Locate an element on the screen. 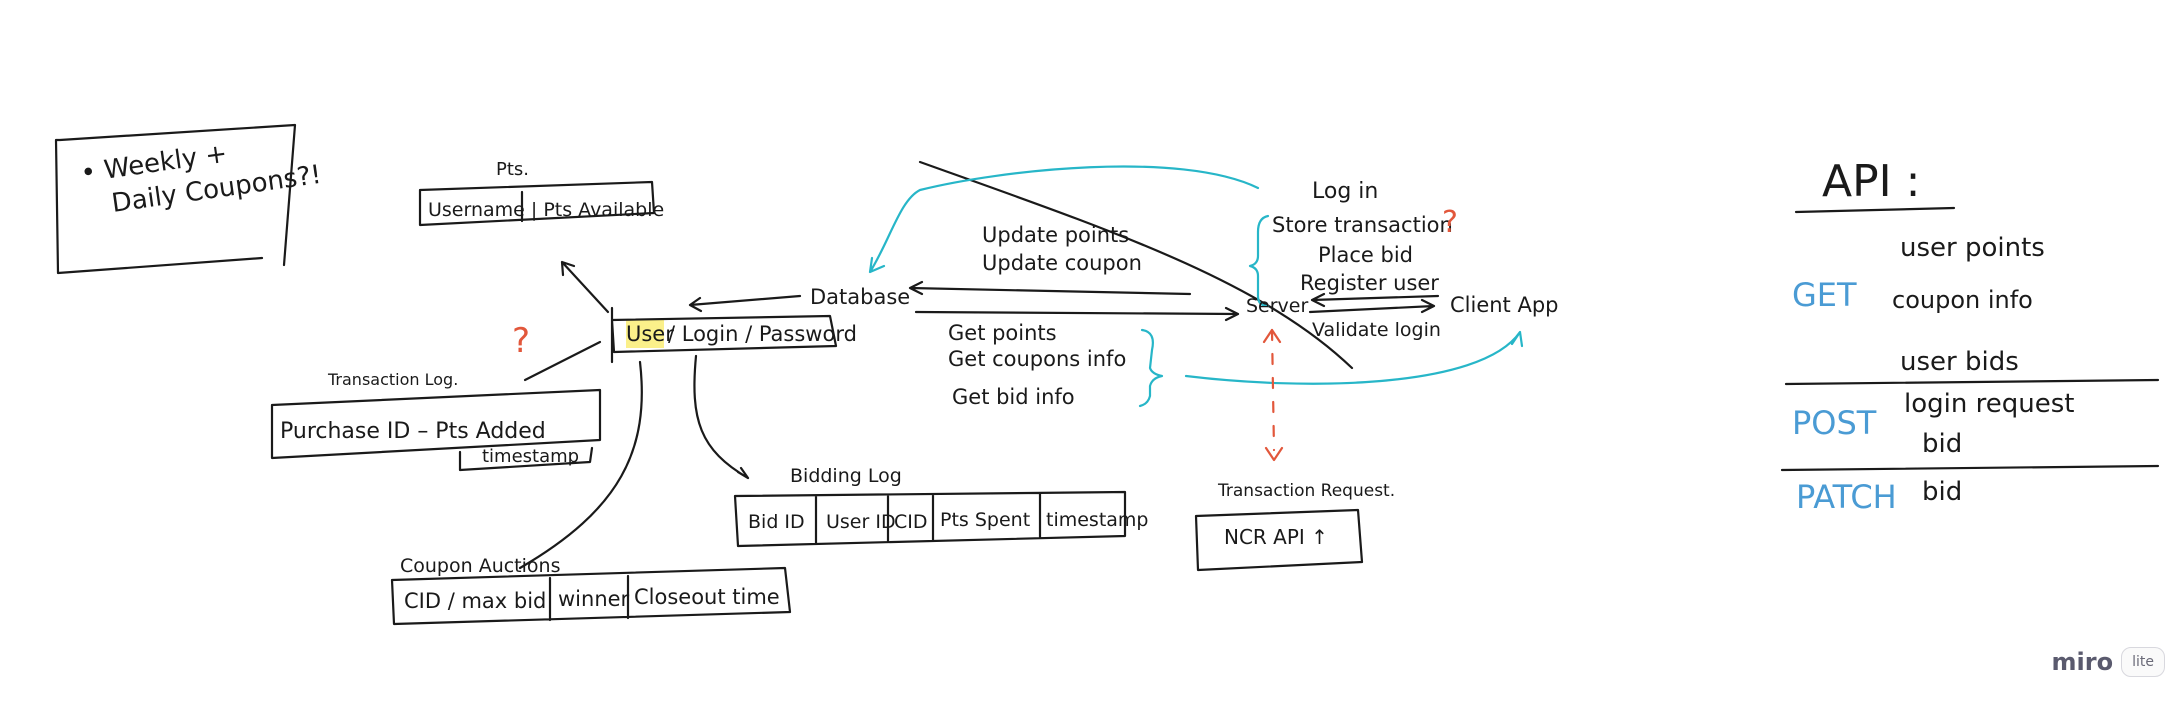 This screenshot has height=717, width=2179. question-mark-2: ? is located at coordinates (1450, 222).